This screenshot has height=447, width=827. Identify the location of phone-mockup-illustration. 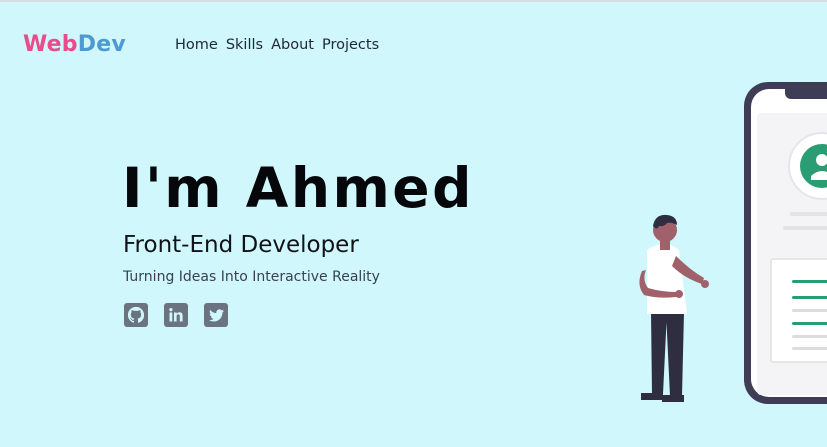
(785, 243).